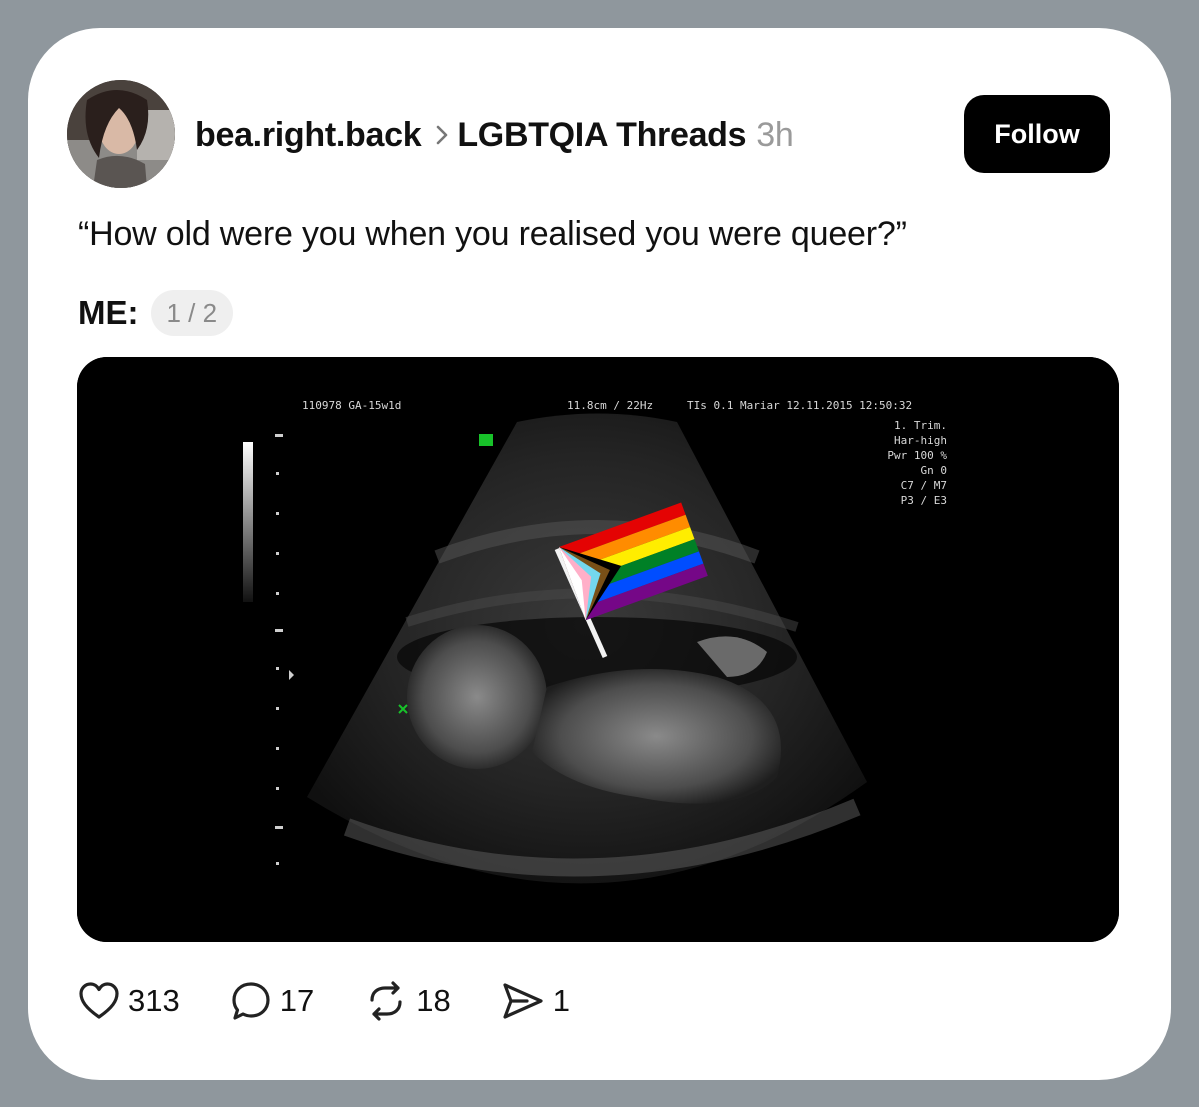  Describe the element at coordinates (610, 405) in the screenshot. I see `ultrasound-scale-text: 11.8cm / 22Hz` at that location.